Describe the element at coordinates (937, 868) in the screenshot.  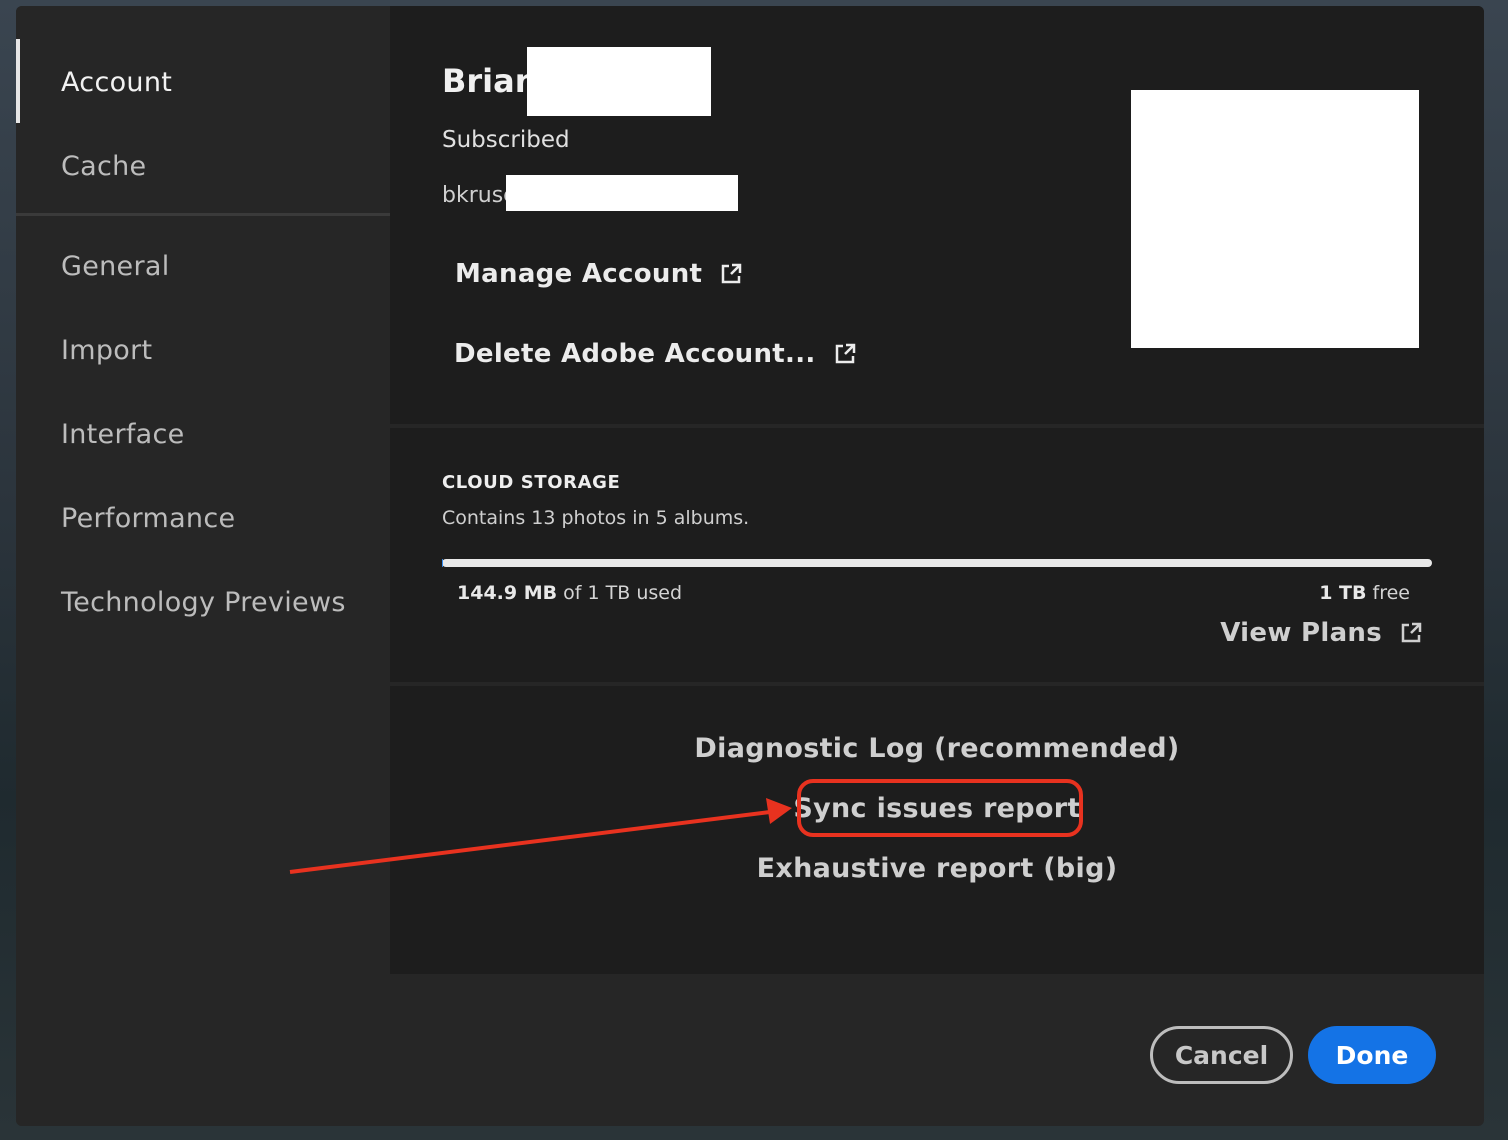
I see `exhaustive-report-link: Exhaustive report (big)` at that location.